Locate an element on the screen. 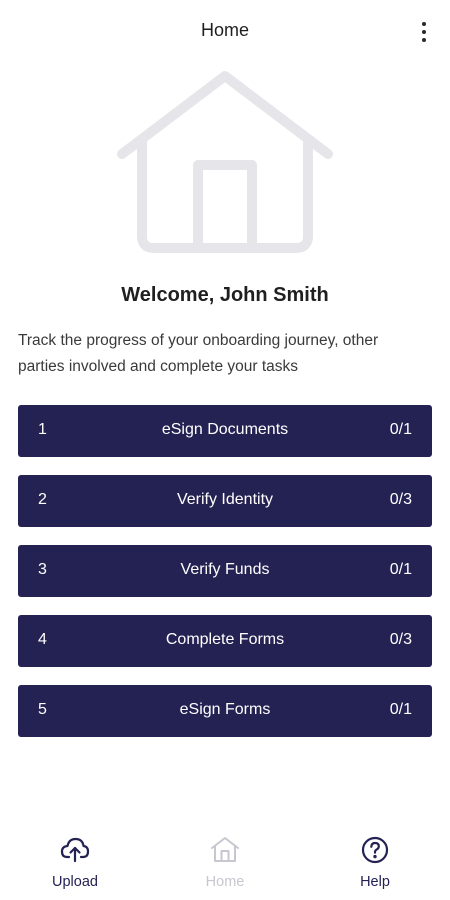  page-title: Home is located at coordinates (224, 30).